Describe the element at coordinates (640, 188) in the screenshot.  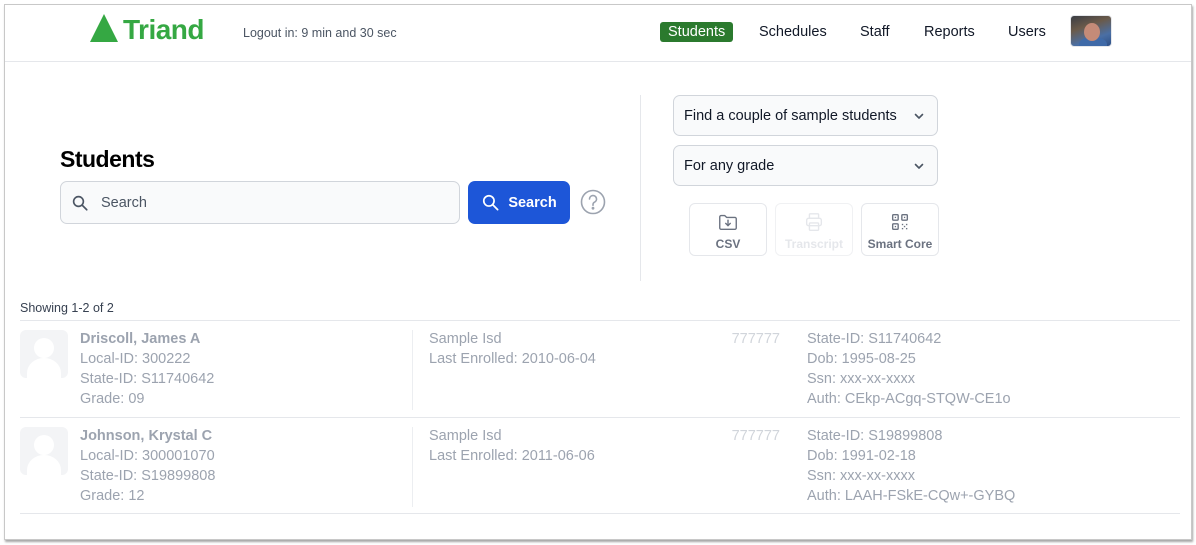
I see `panel-divider` at that location.